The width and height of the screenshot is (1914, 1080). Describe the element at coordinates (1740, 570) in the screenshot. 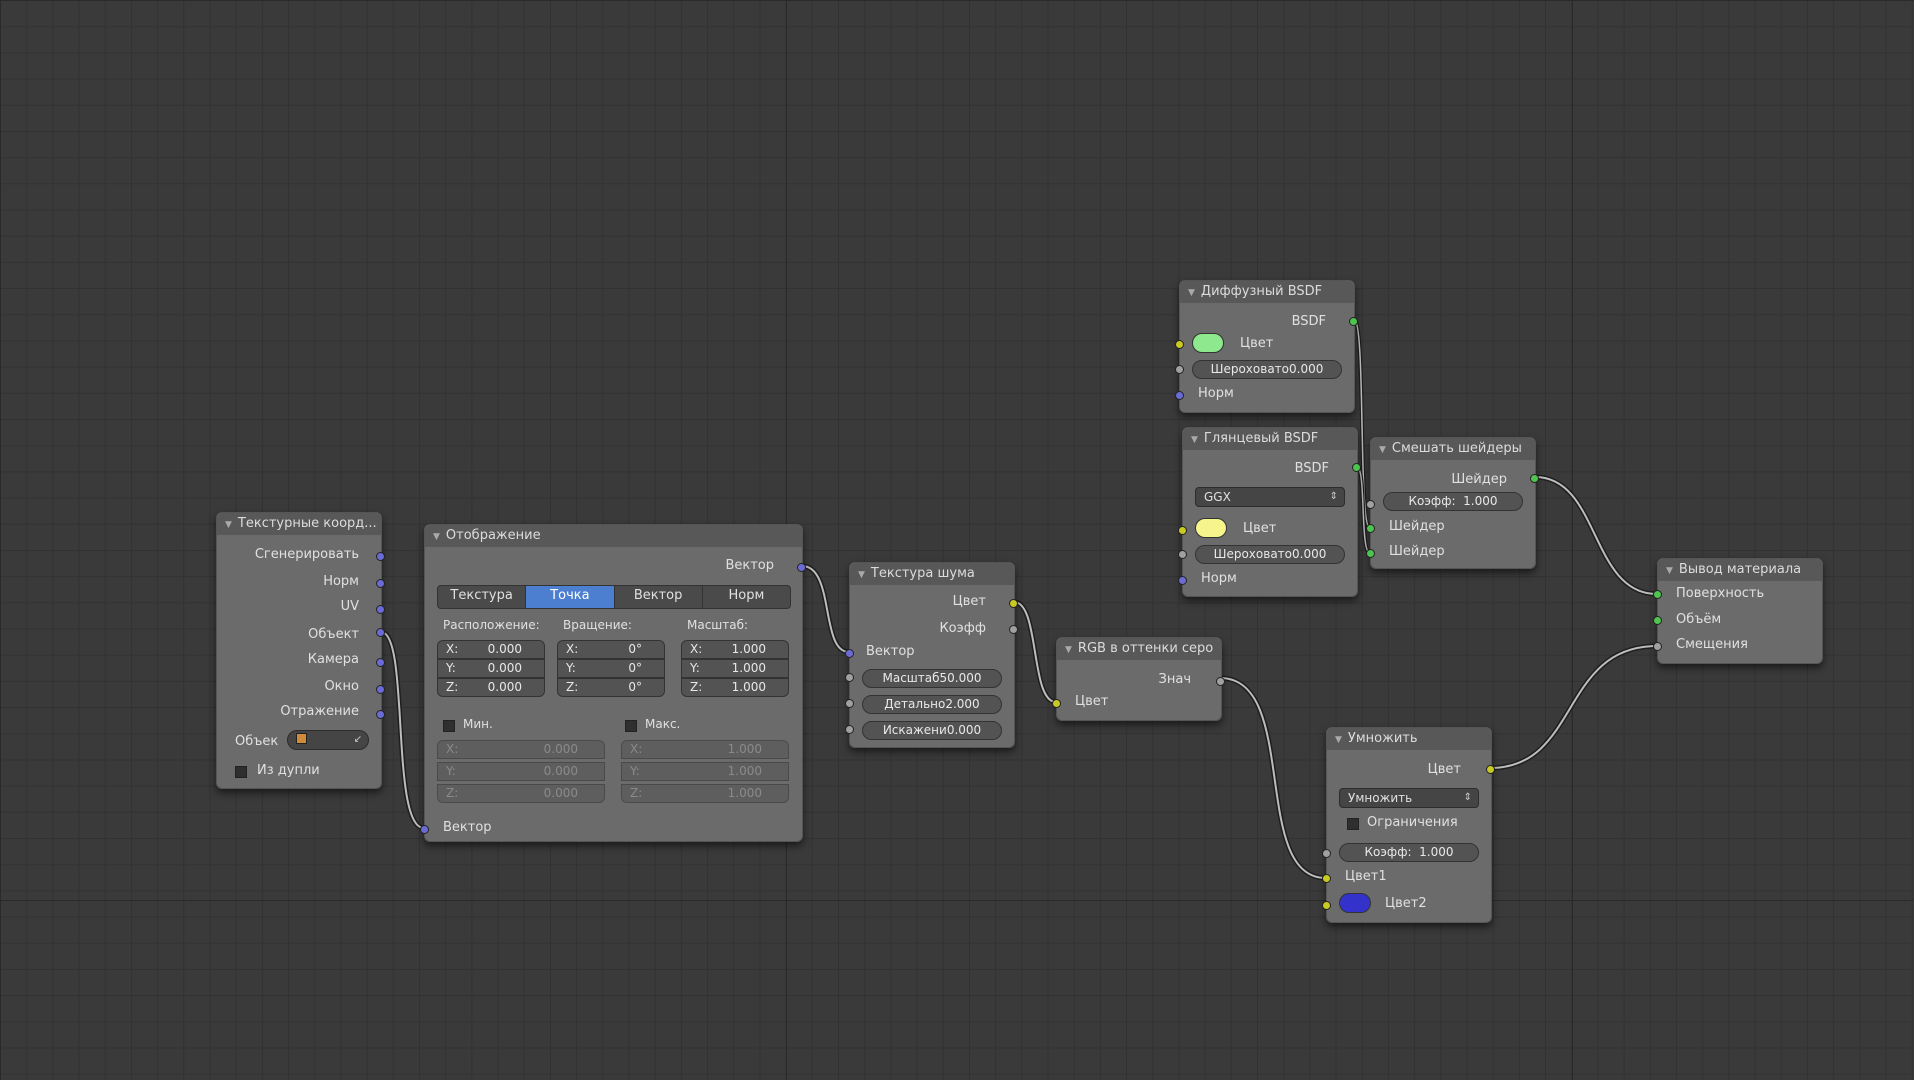

I see `node-header: ▼ Вывод материала` at that location.